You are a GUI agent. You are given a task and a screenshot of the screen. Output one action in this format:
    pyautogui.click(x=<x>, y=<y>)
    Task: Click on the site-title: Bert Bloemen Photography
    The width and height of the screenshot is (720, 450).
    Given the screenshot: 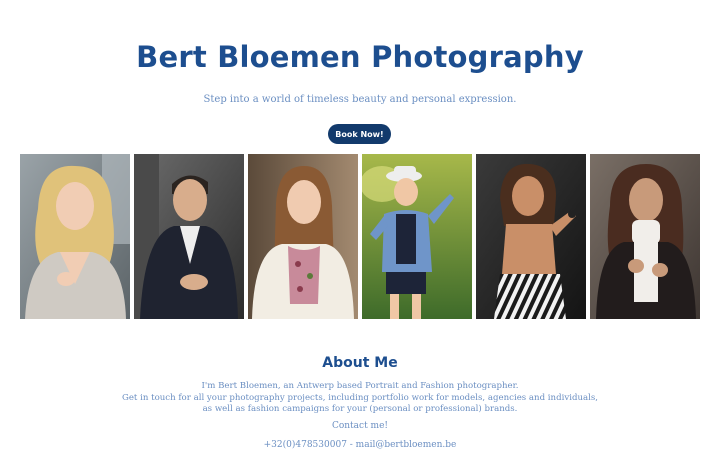 What is the action you would take?
    pyautogui.click(x=360, y=57)
    